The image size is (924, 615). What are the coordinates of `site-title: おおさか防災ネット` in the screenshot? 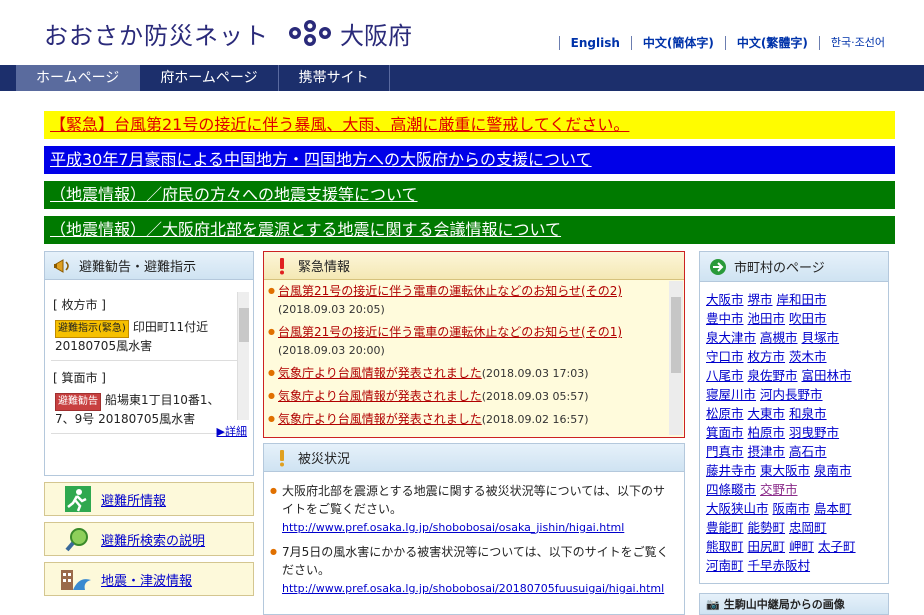 It's located at (156, 33).